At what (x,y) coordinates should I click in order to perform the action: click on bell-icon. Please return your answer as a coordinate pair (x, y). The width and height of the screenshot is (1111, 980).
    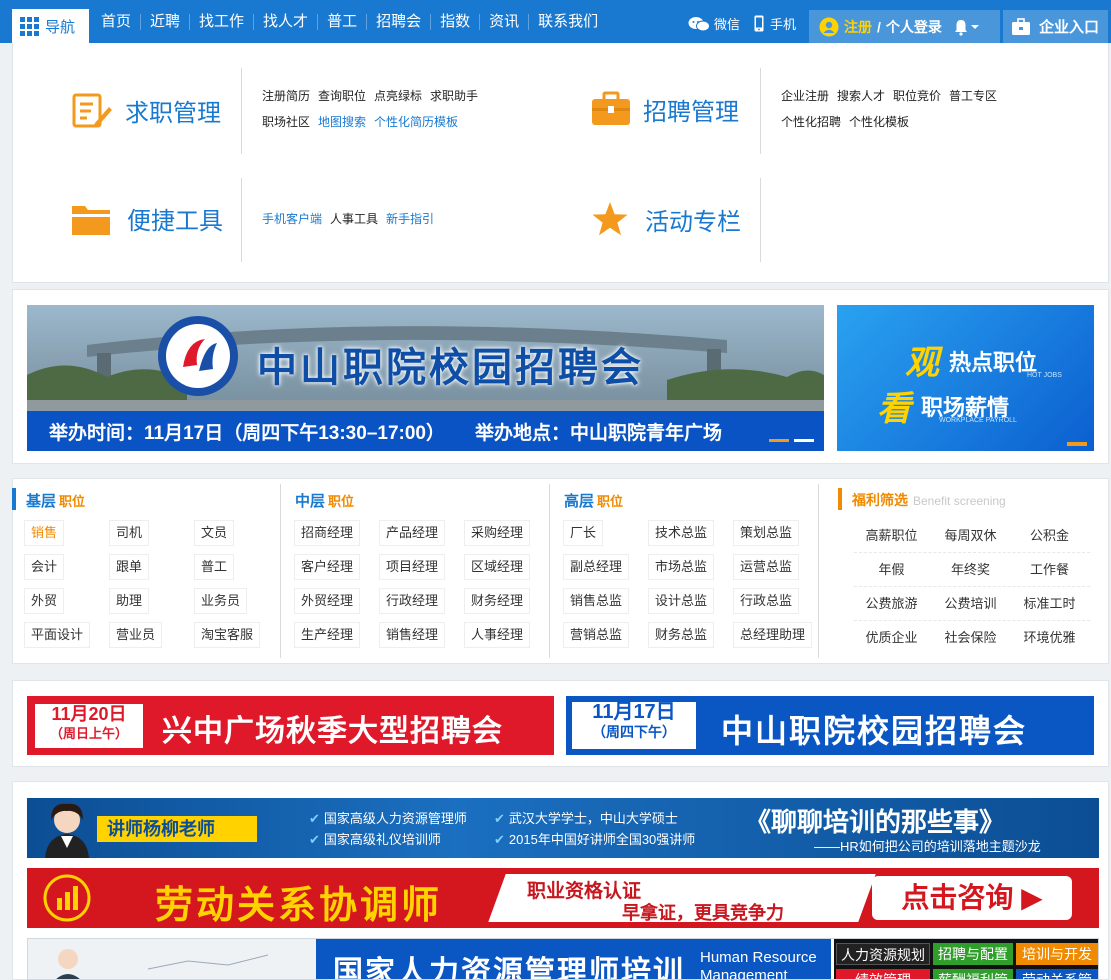
    Looking at the image, I should click on (961, 27).